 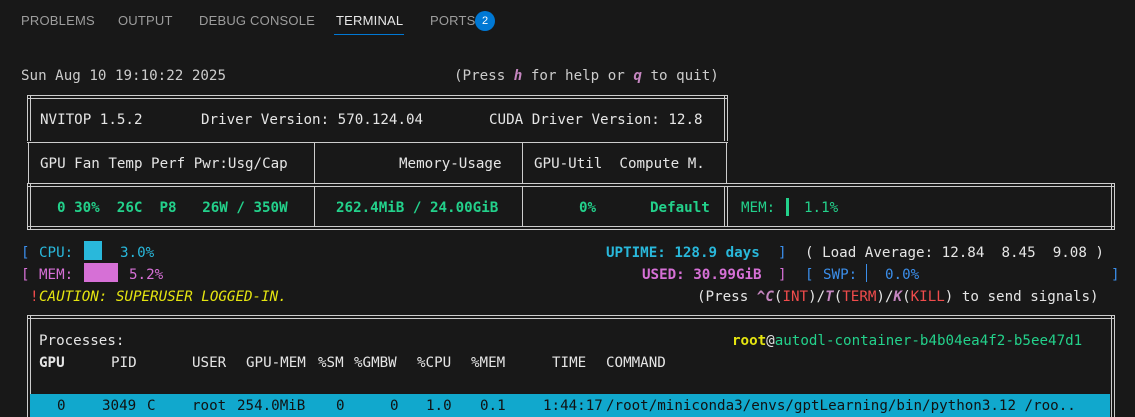 What do you see at coordinates (119, 406) in the screenshot?
I see `row-pid: 3049` at bounding box center [119, 406].